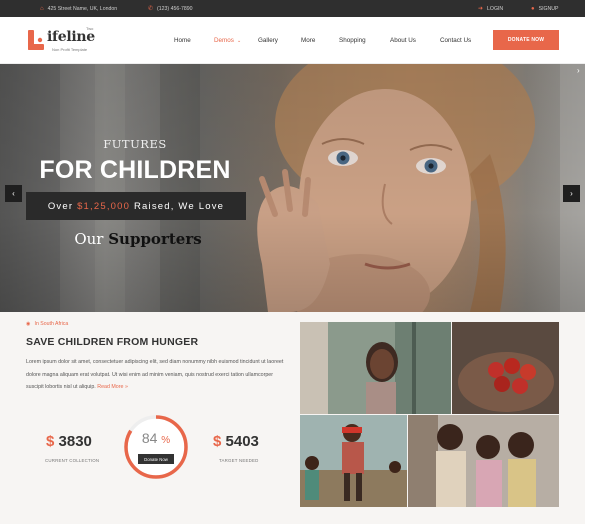  I want to click on read-more-link: Read More », so click(112, 387).